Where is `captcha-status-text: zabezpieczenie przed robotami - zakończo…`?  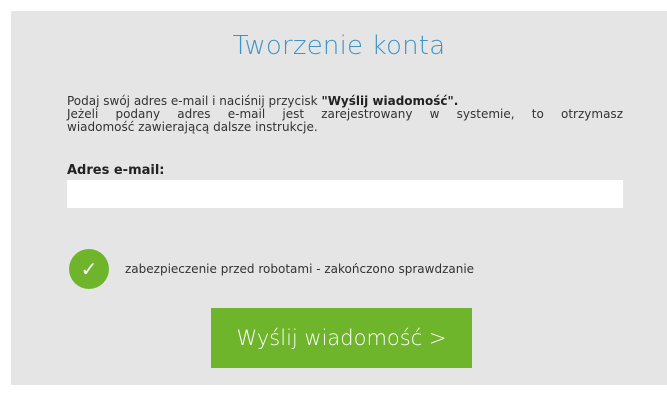
captcha-status-text: zabezpieczenie przed robotami - zakończo… is located at coordinates (300, 269).